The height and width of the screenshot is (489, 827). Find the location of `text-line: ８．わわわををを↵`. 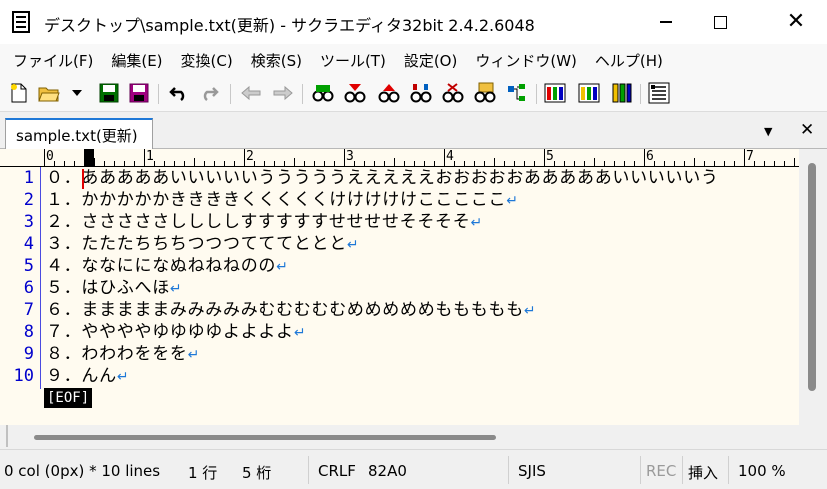

text-line: ８．わわわををを↵ is located at coordinates (123, 354).